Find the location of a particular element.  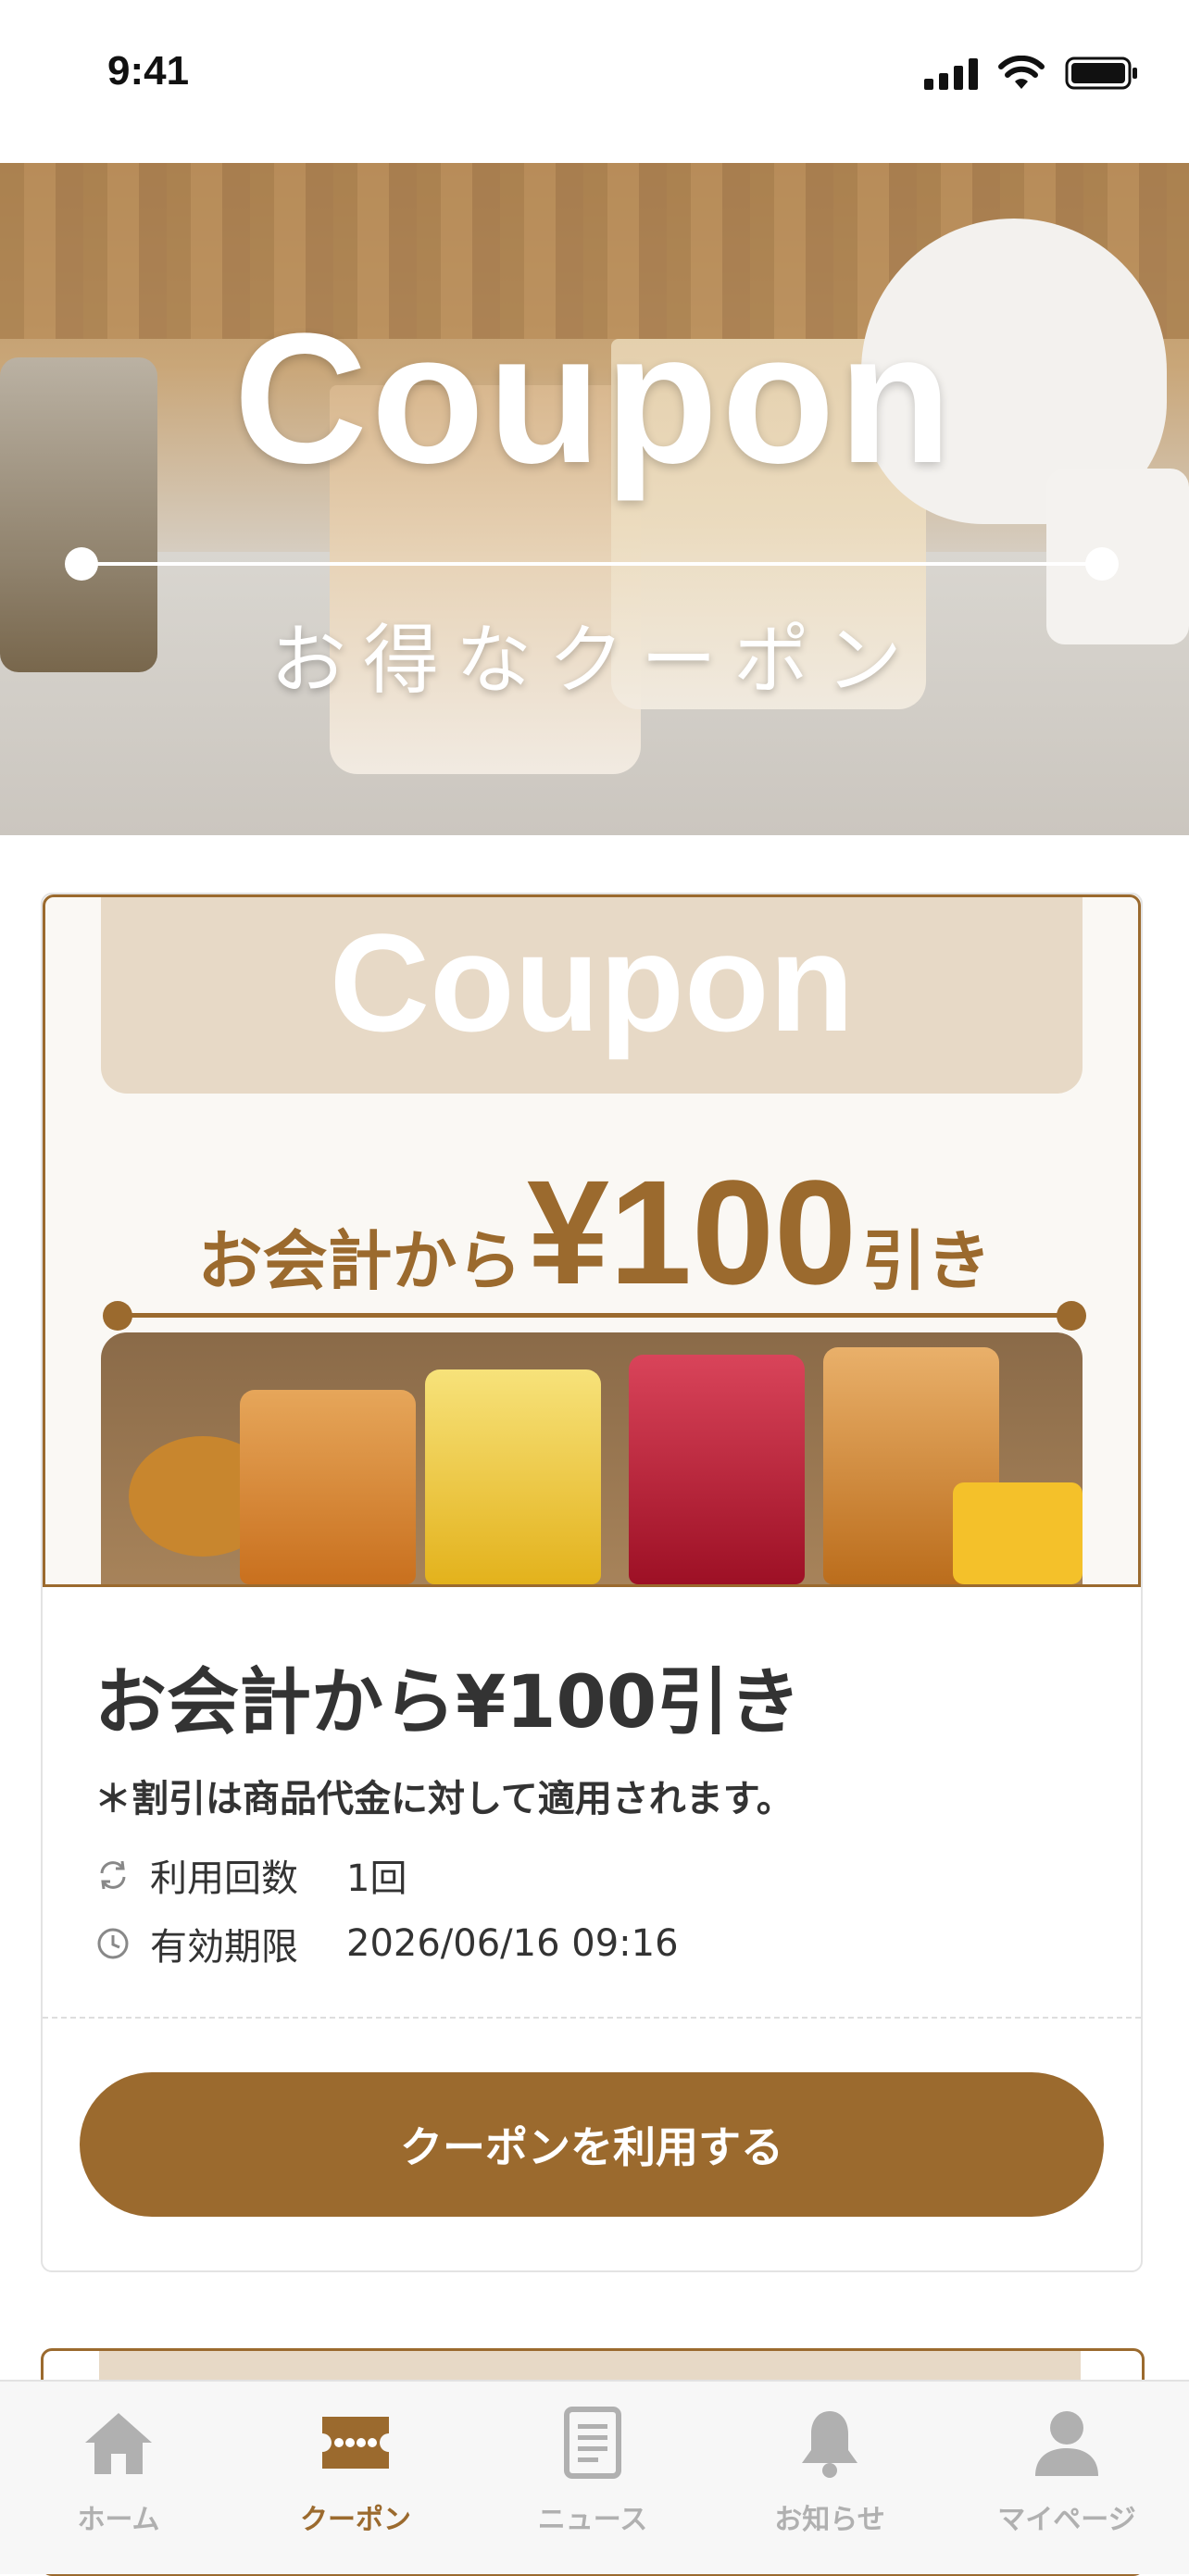

status-time: 9:41 is located at coordinates (148, 71).